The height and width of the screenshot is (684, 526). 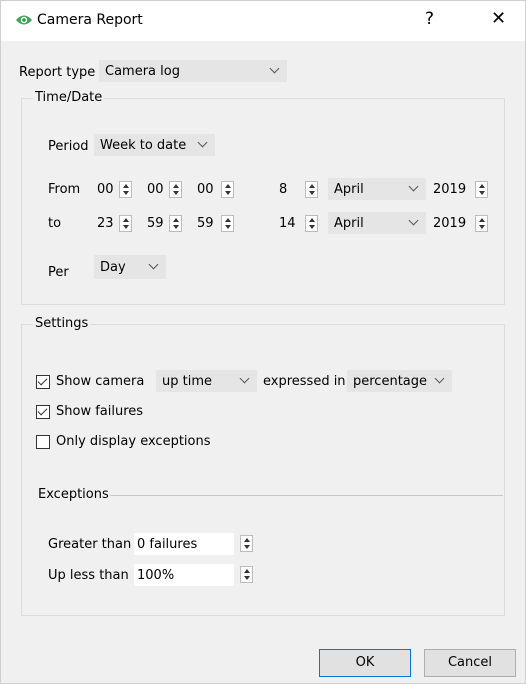 What do you see at coordinates (246, 574) in the screenshot?
I see `up-less-than-spinner` at bounding box center [246, 574].